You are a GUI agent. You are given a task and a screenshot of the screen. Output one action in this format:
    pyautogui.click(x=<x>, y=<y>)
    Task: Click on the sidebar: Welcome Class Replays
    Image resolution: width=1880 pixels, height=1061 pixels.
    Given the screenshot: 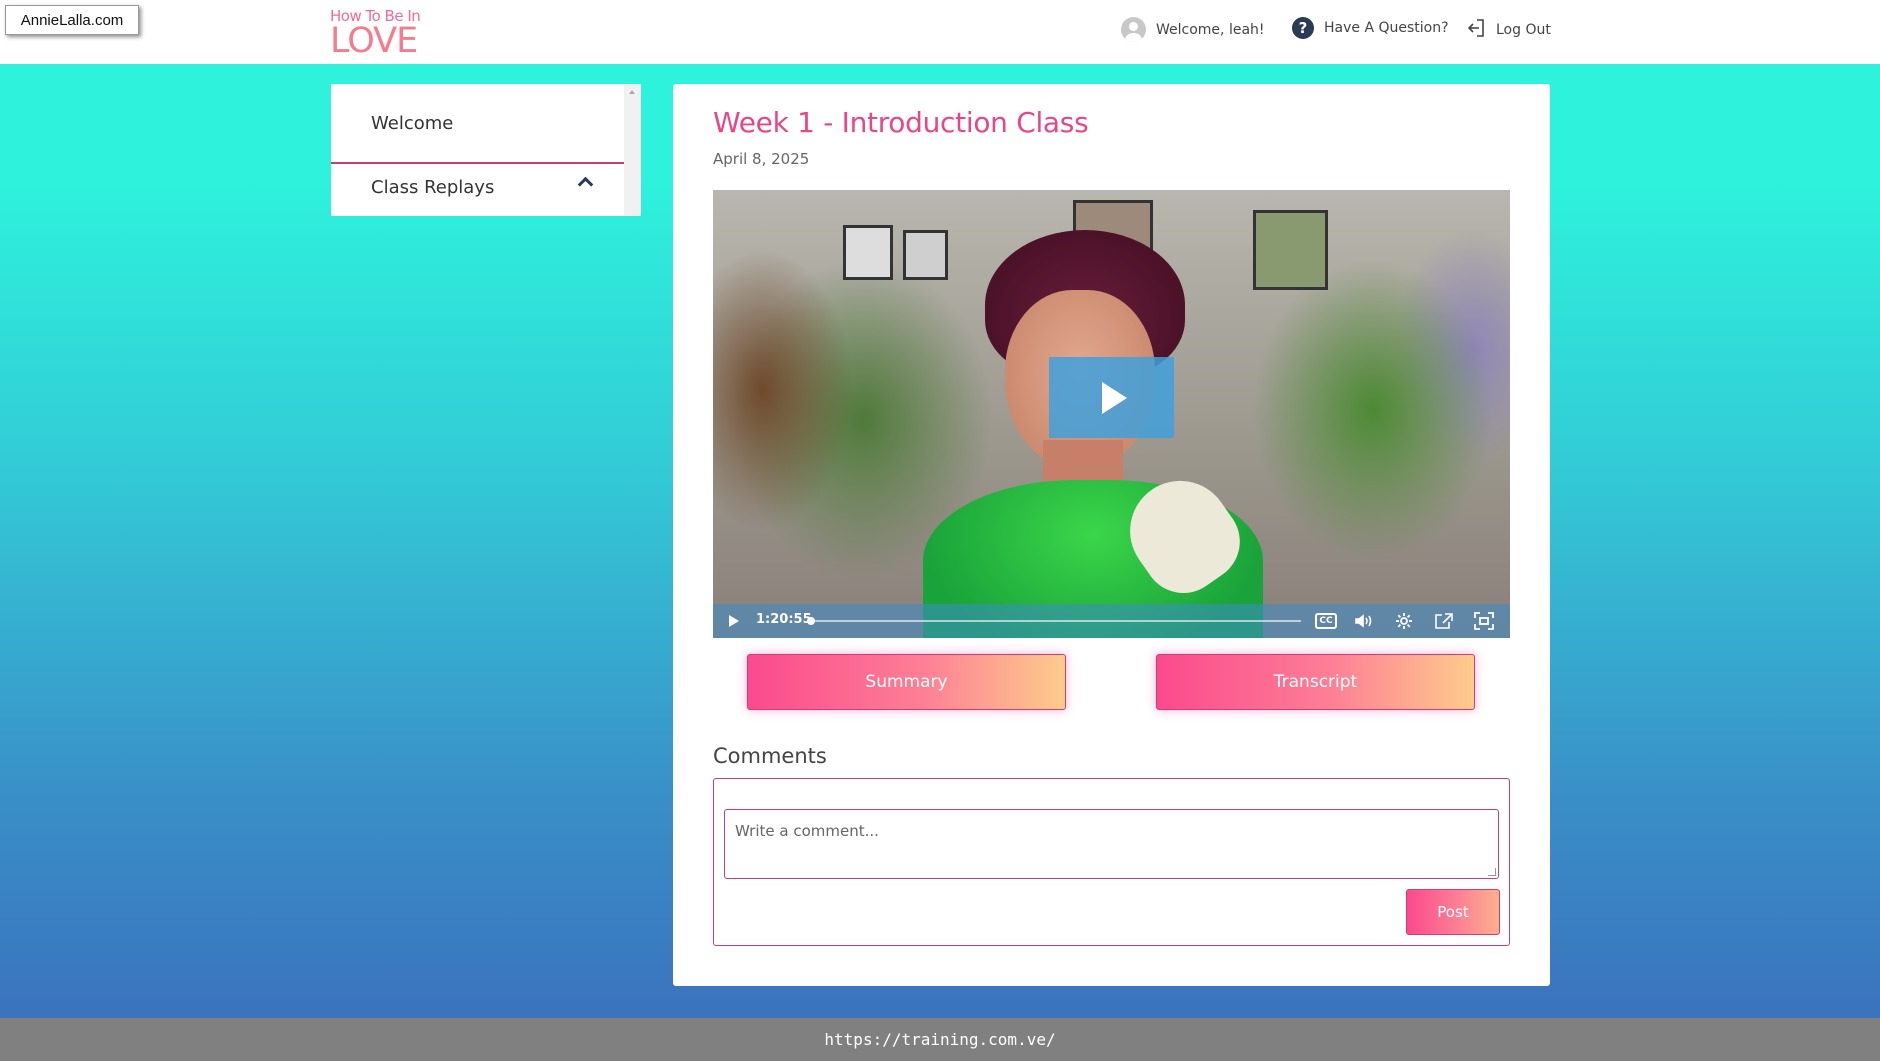 What is the action you would take?
    pyautogui.click(x=486, y=150)
    